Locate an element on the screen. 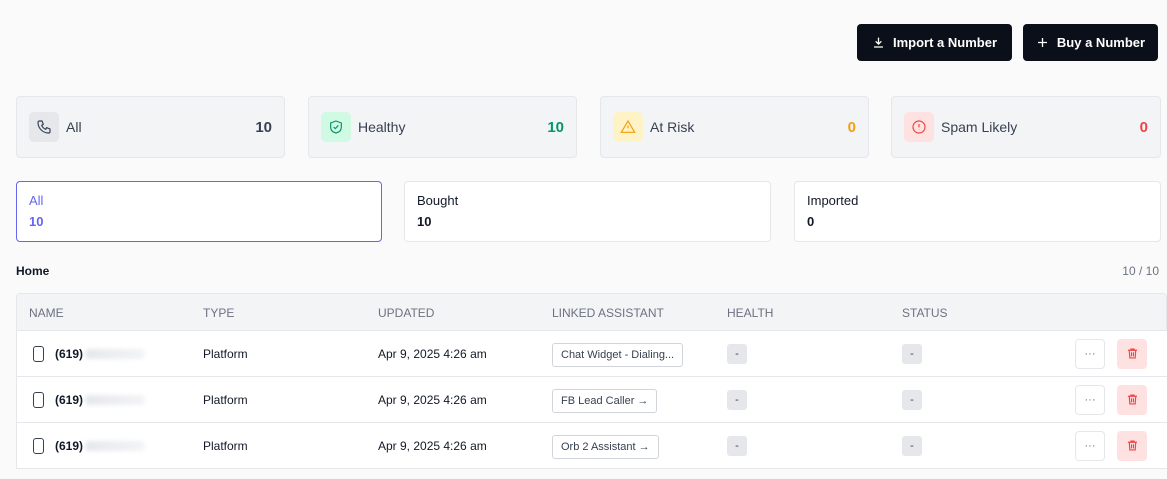  phone-icon is located at coordinates (44, 127).